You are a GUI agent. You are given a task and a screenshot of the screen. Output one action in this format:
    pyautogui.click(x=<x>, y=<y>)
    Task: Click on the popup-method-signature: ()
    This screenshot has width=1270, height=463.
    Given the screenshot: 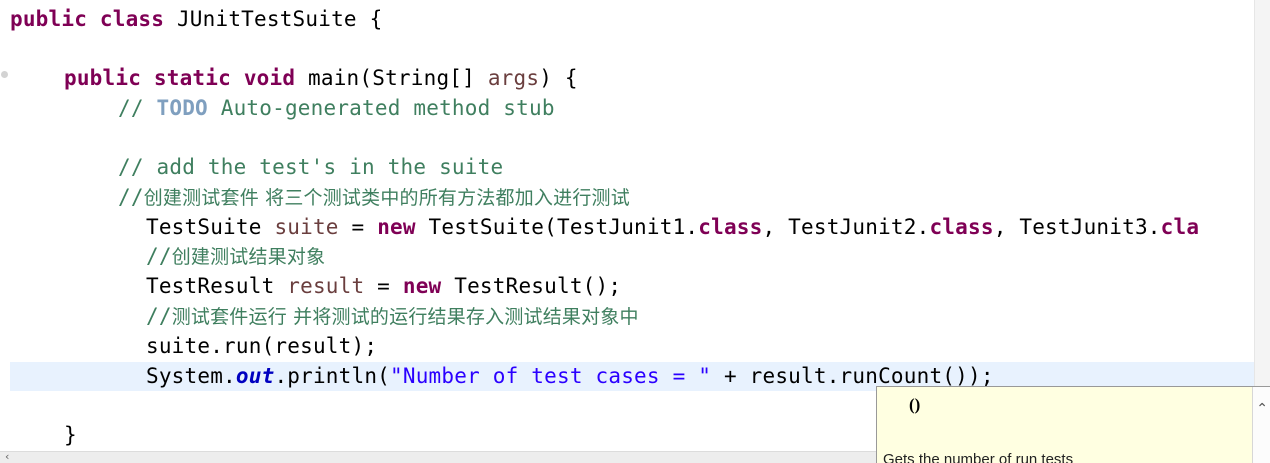 What is the action you would take?
    pyautogui.click(x=915, y=404)
    